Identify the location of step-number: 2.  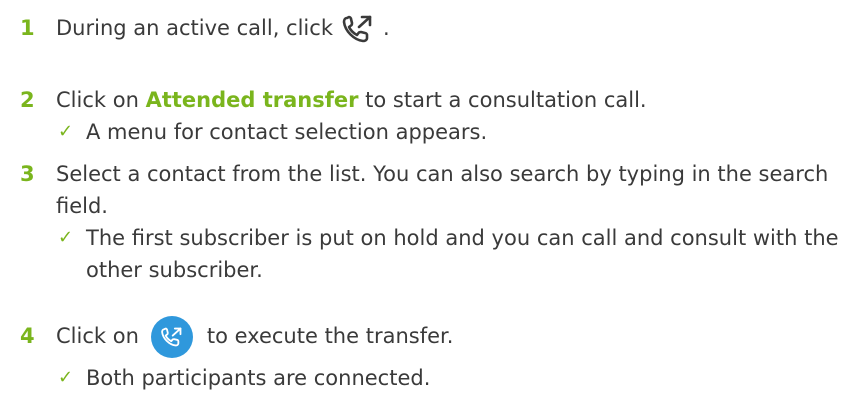
(27, 100).